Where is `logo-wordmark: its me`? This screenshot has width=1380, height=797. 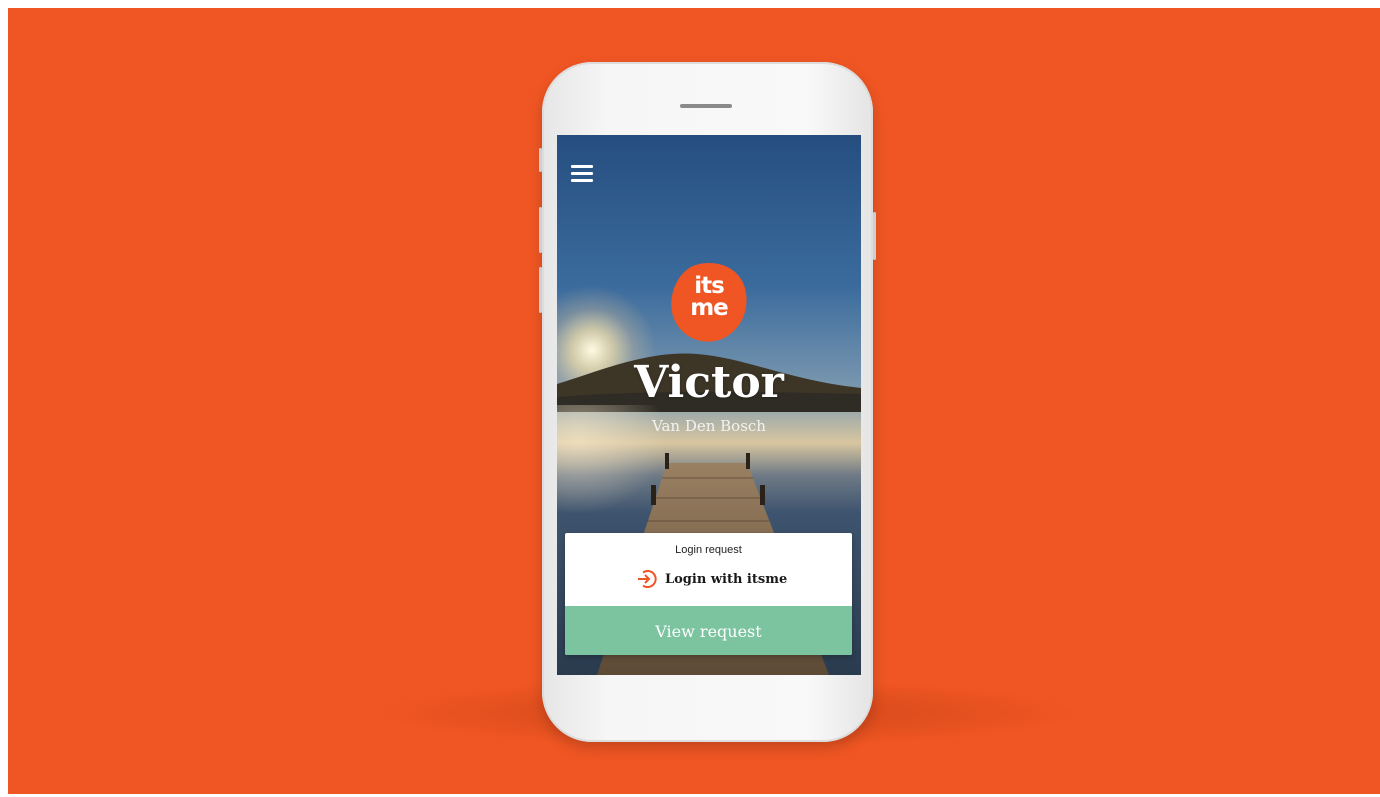 logo-wordmark: its me is located at coordinates (709, 297).